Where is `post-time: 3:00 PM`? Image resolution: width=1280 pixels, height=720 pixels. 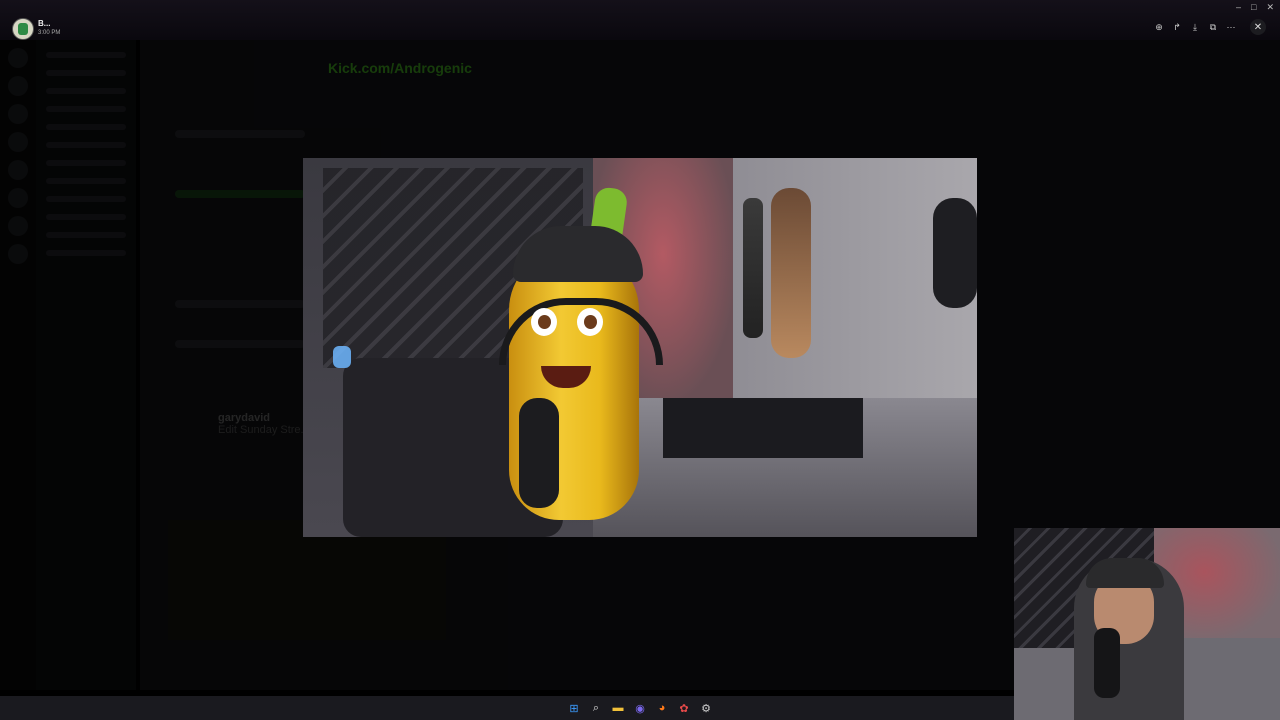
post-time: 3:00 PM is located at coordinates (49, 33).